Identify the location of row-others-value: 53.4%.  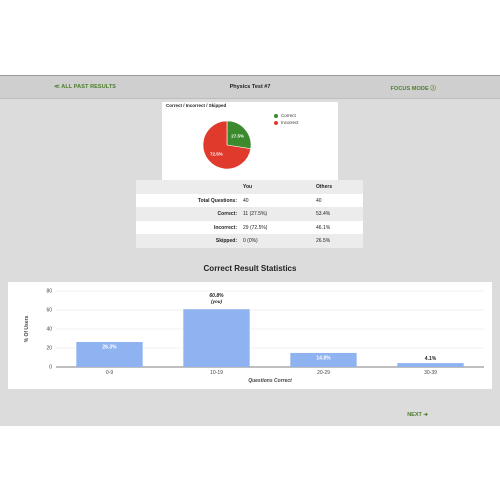
(323, 214).